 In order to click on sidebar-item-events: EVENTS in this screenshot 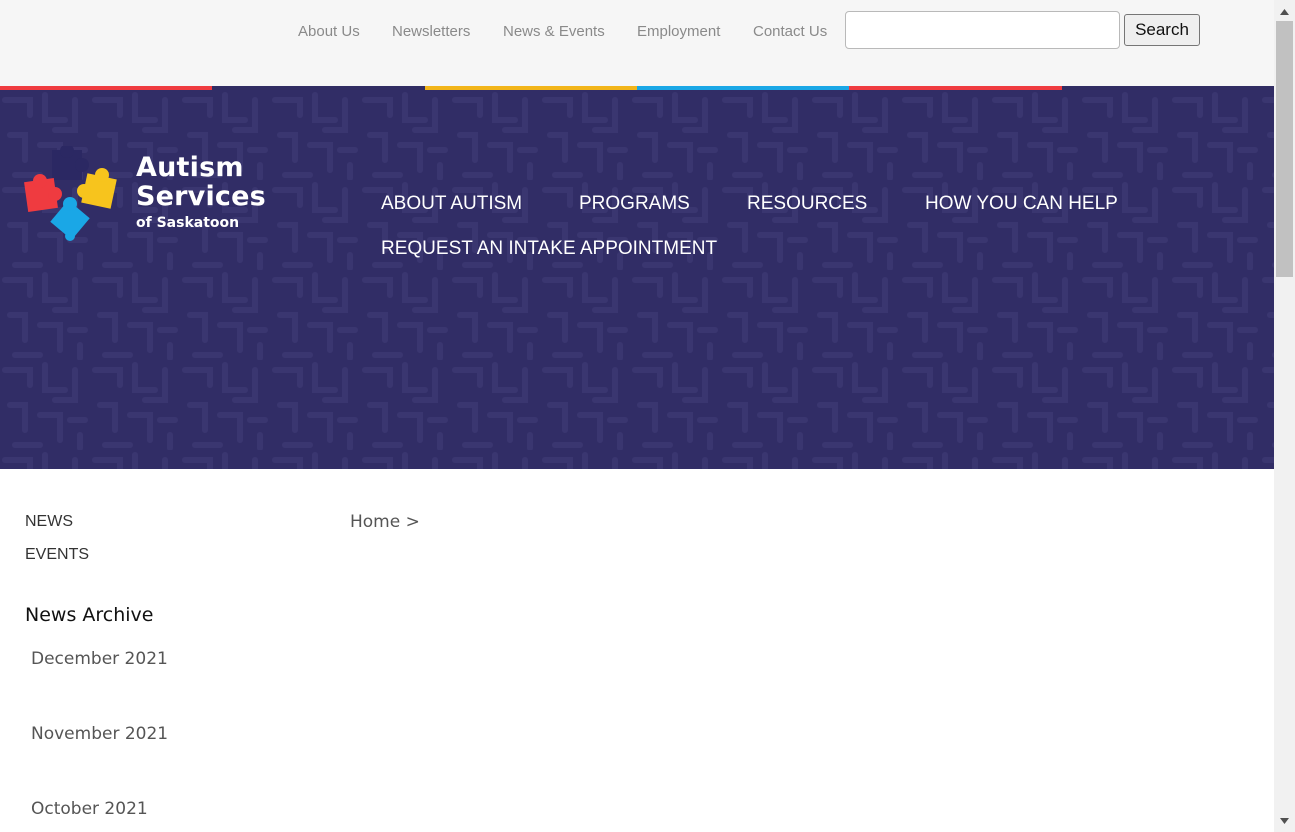, I will do `click(57, 555)`.